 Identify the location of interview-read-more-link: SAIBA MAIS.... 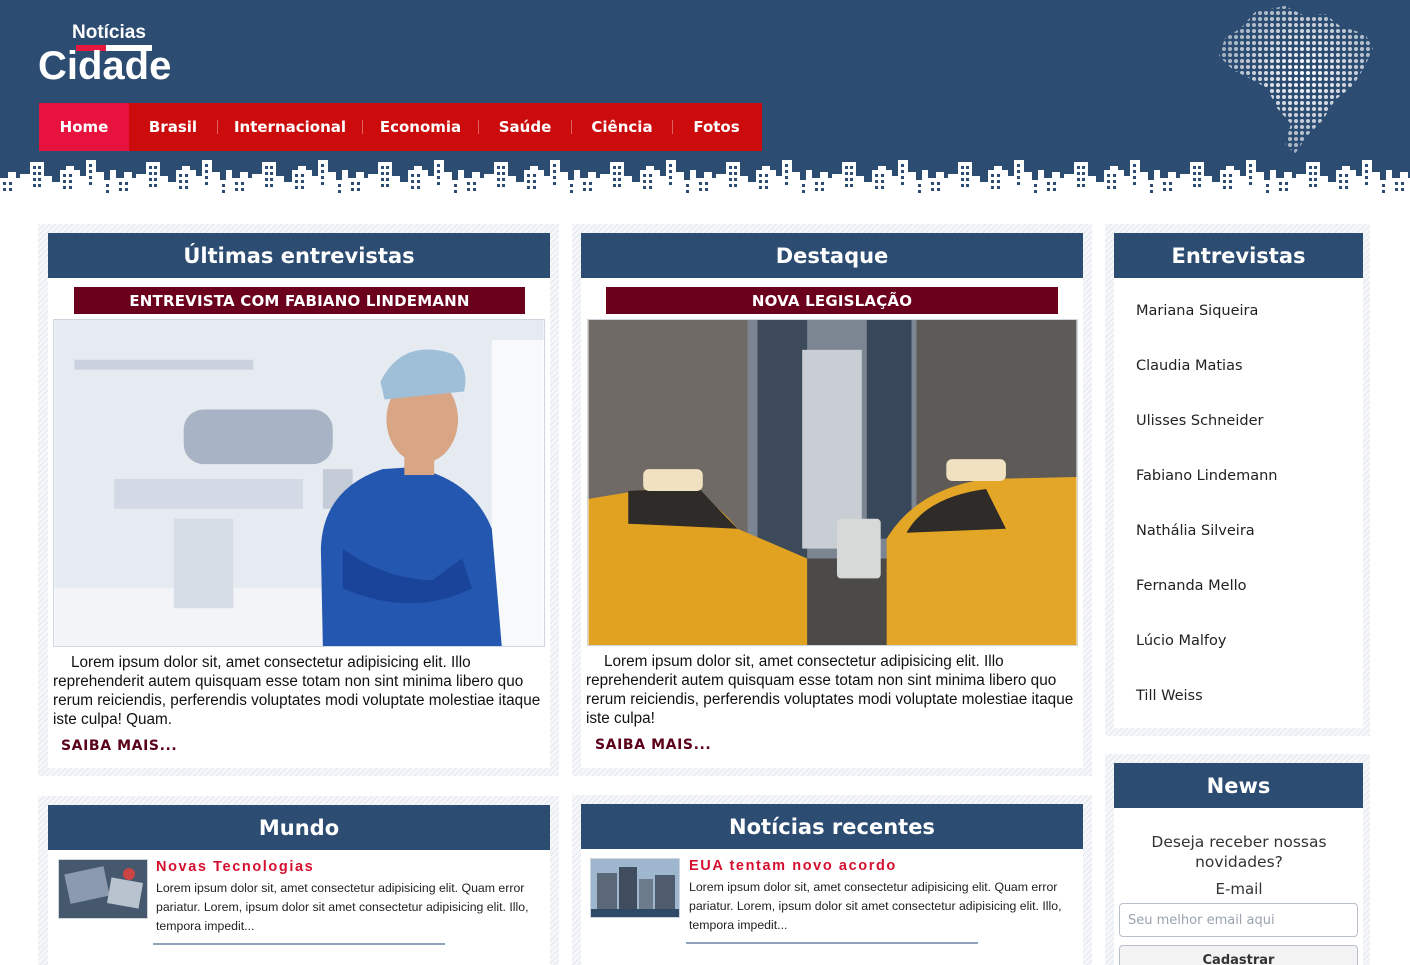
(119, 746).